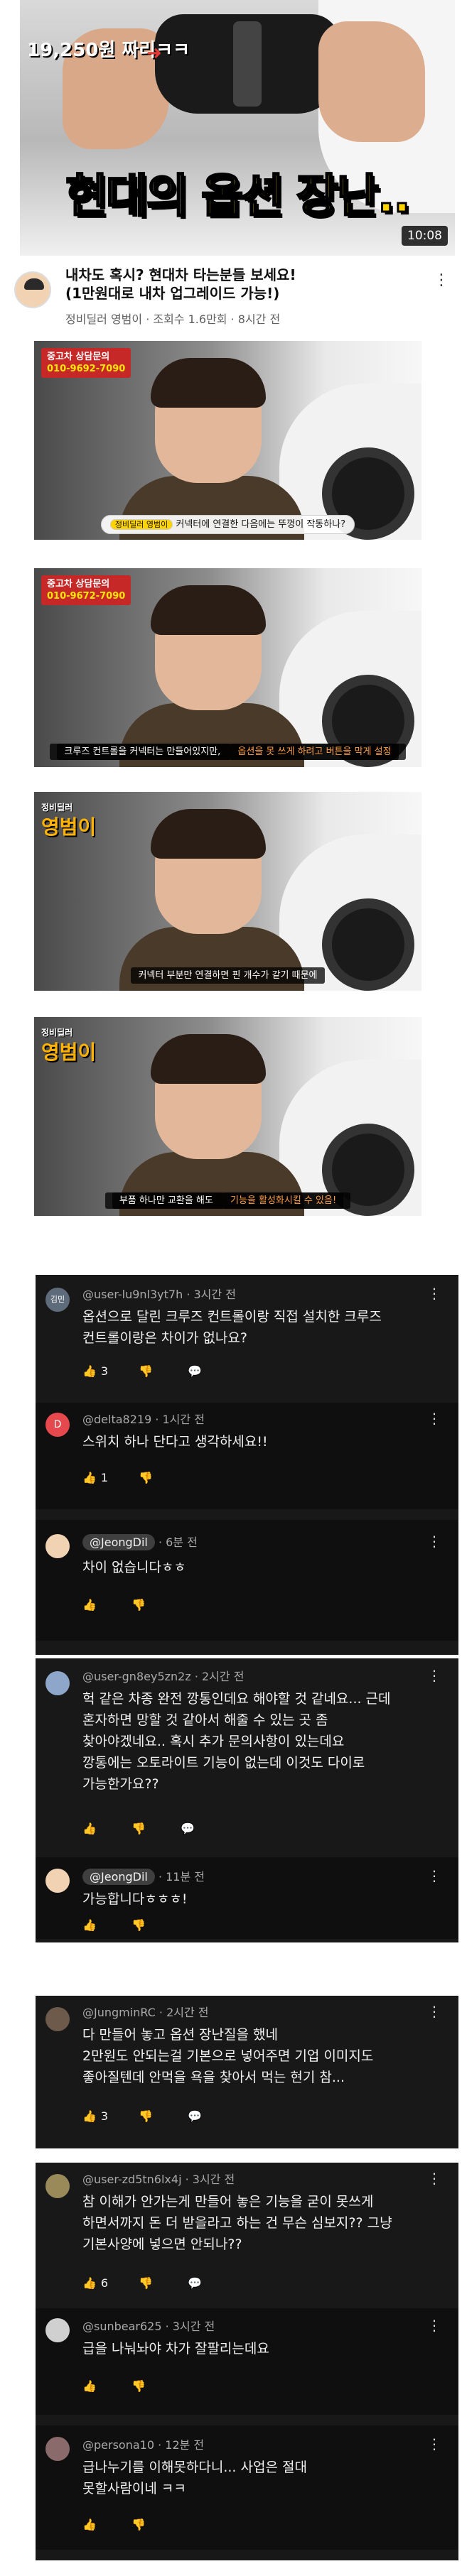  Describe the element at coordinates (154, 54) in the screenshot. I see `arrow-icon: ➜` at that location.